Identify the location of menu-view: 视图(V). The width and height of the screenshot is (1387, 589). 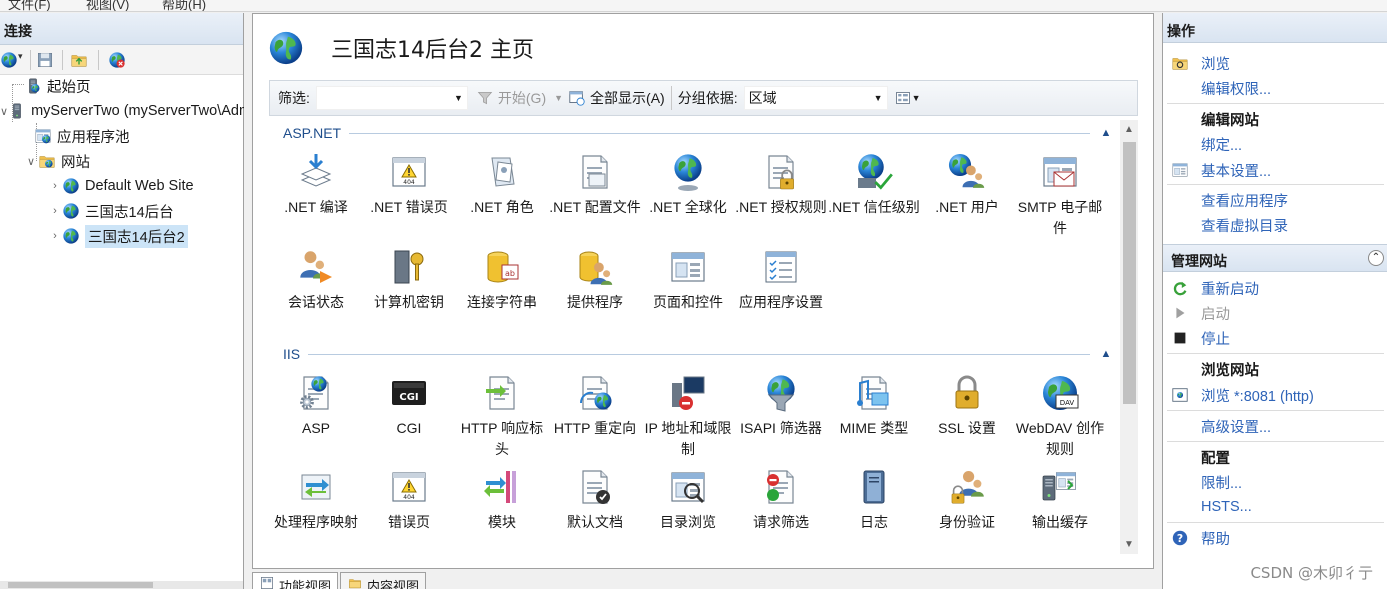
(107, 5).